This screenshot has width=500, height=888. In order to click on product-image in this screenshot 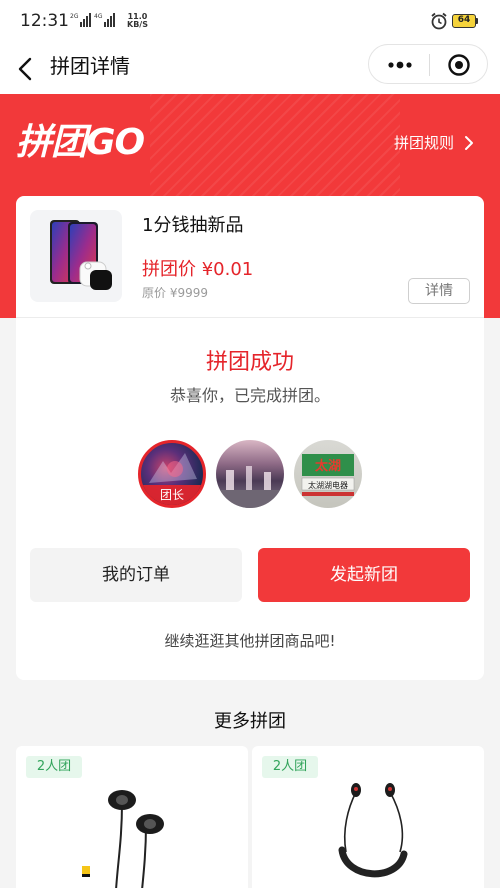, I will do `click(76, 256)`.